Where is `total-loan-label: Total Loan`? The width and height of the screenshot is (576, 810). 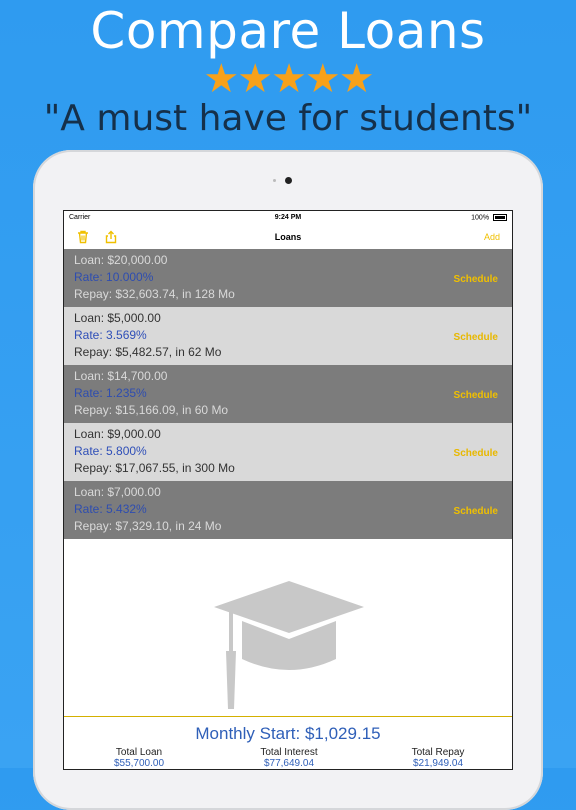 total-loan-label: Total Loan is located at coordinates (139, 752).